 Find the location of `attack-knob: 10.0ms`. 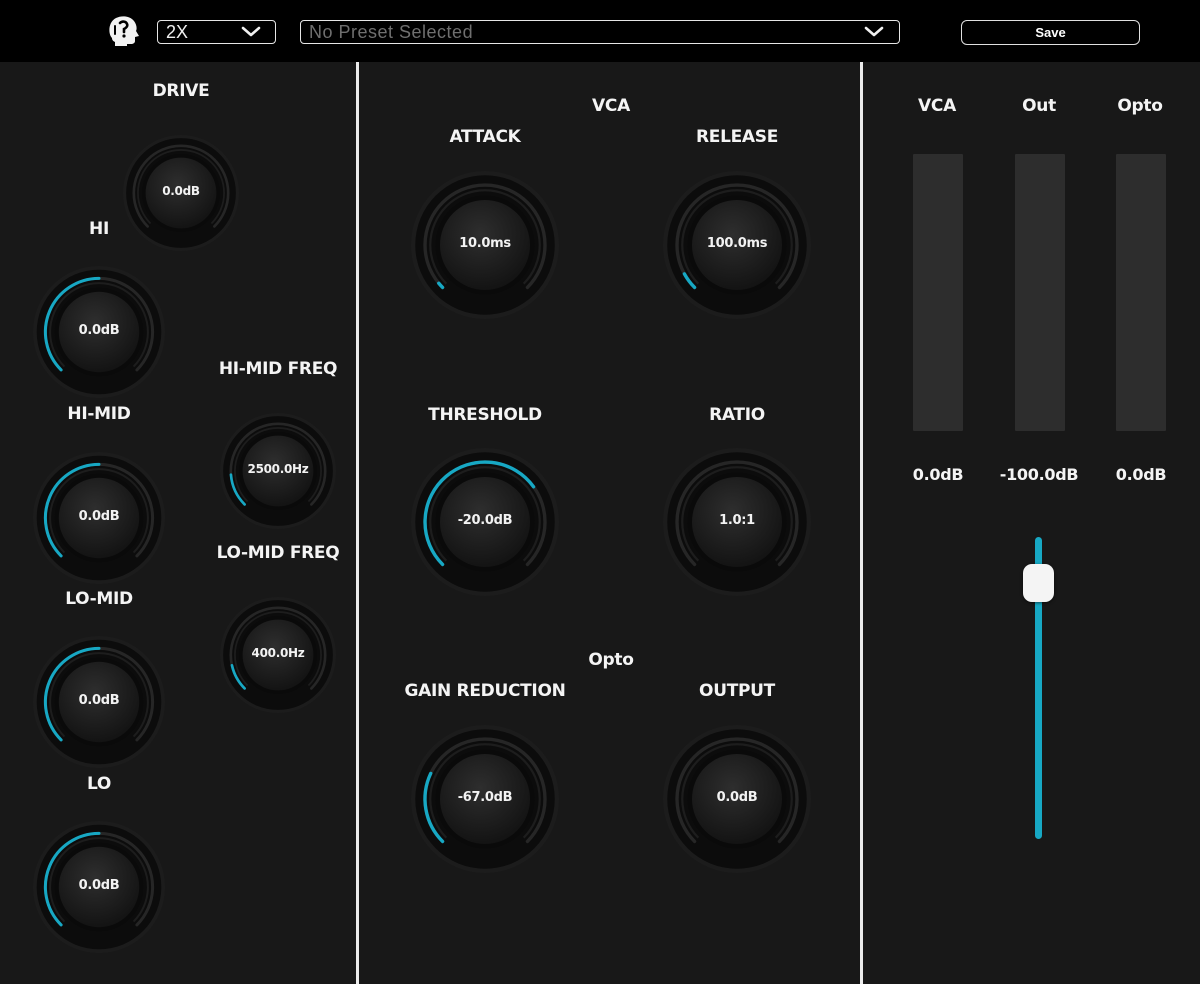

attack-knob: 10.0ms is located at coordinates (485, 245).